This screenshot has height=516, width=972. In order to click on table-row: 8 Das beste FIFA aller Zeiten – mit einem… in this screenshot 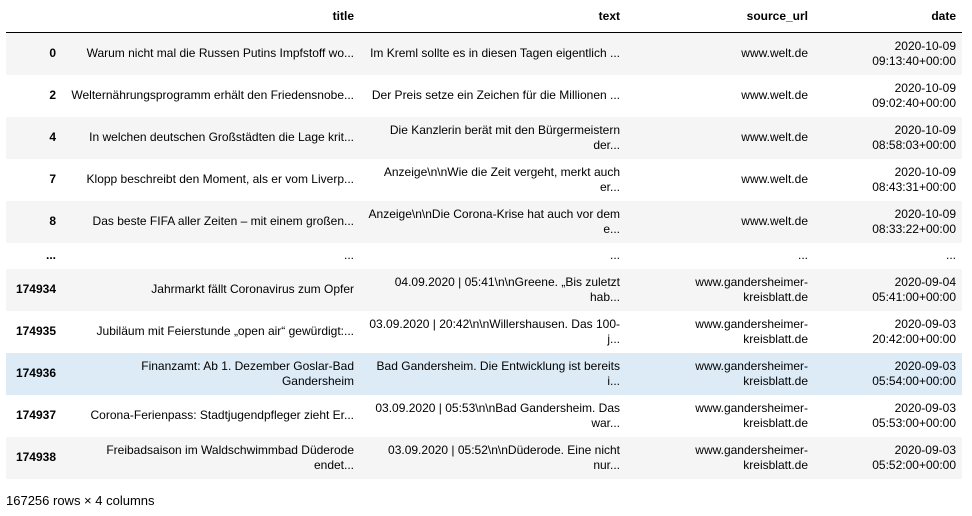, I will do `click(484, 221)`.